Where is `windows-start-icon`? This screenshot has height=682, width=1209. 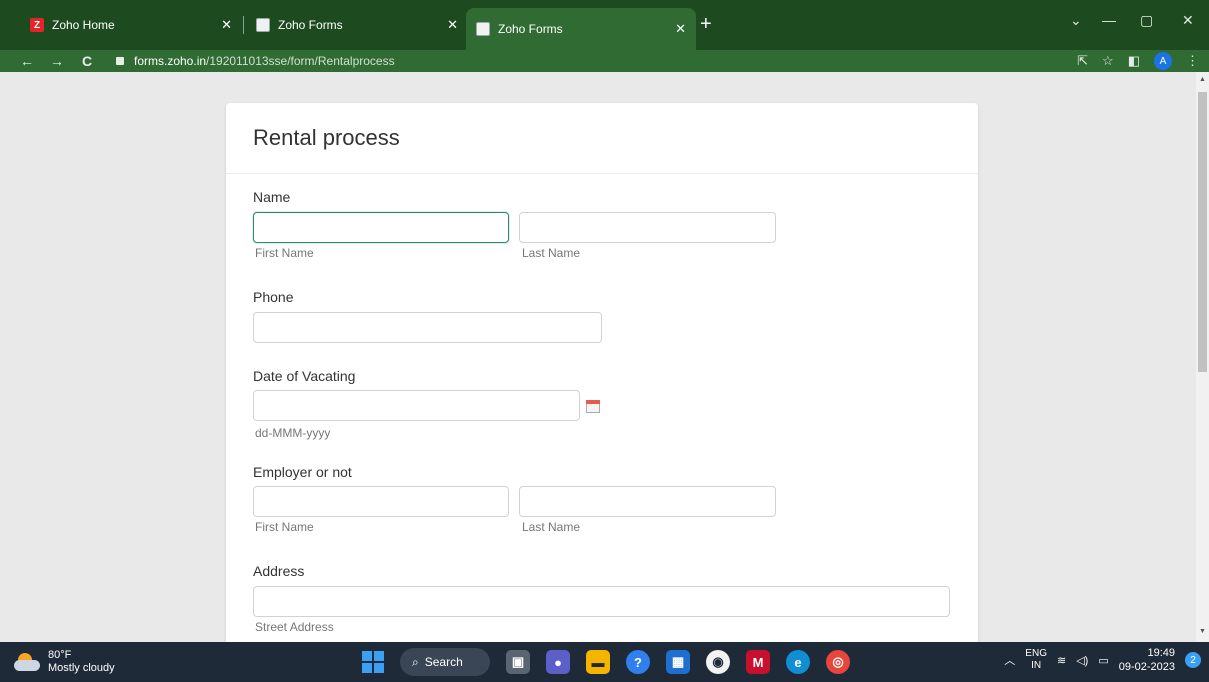 windows-start-icon is located at coordinates (373, 662).